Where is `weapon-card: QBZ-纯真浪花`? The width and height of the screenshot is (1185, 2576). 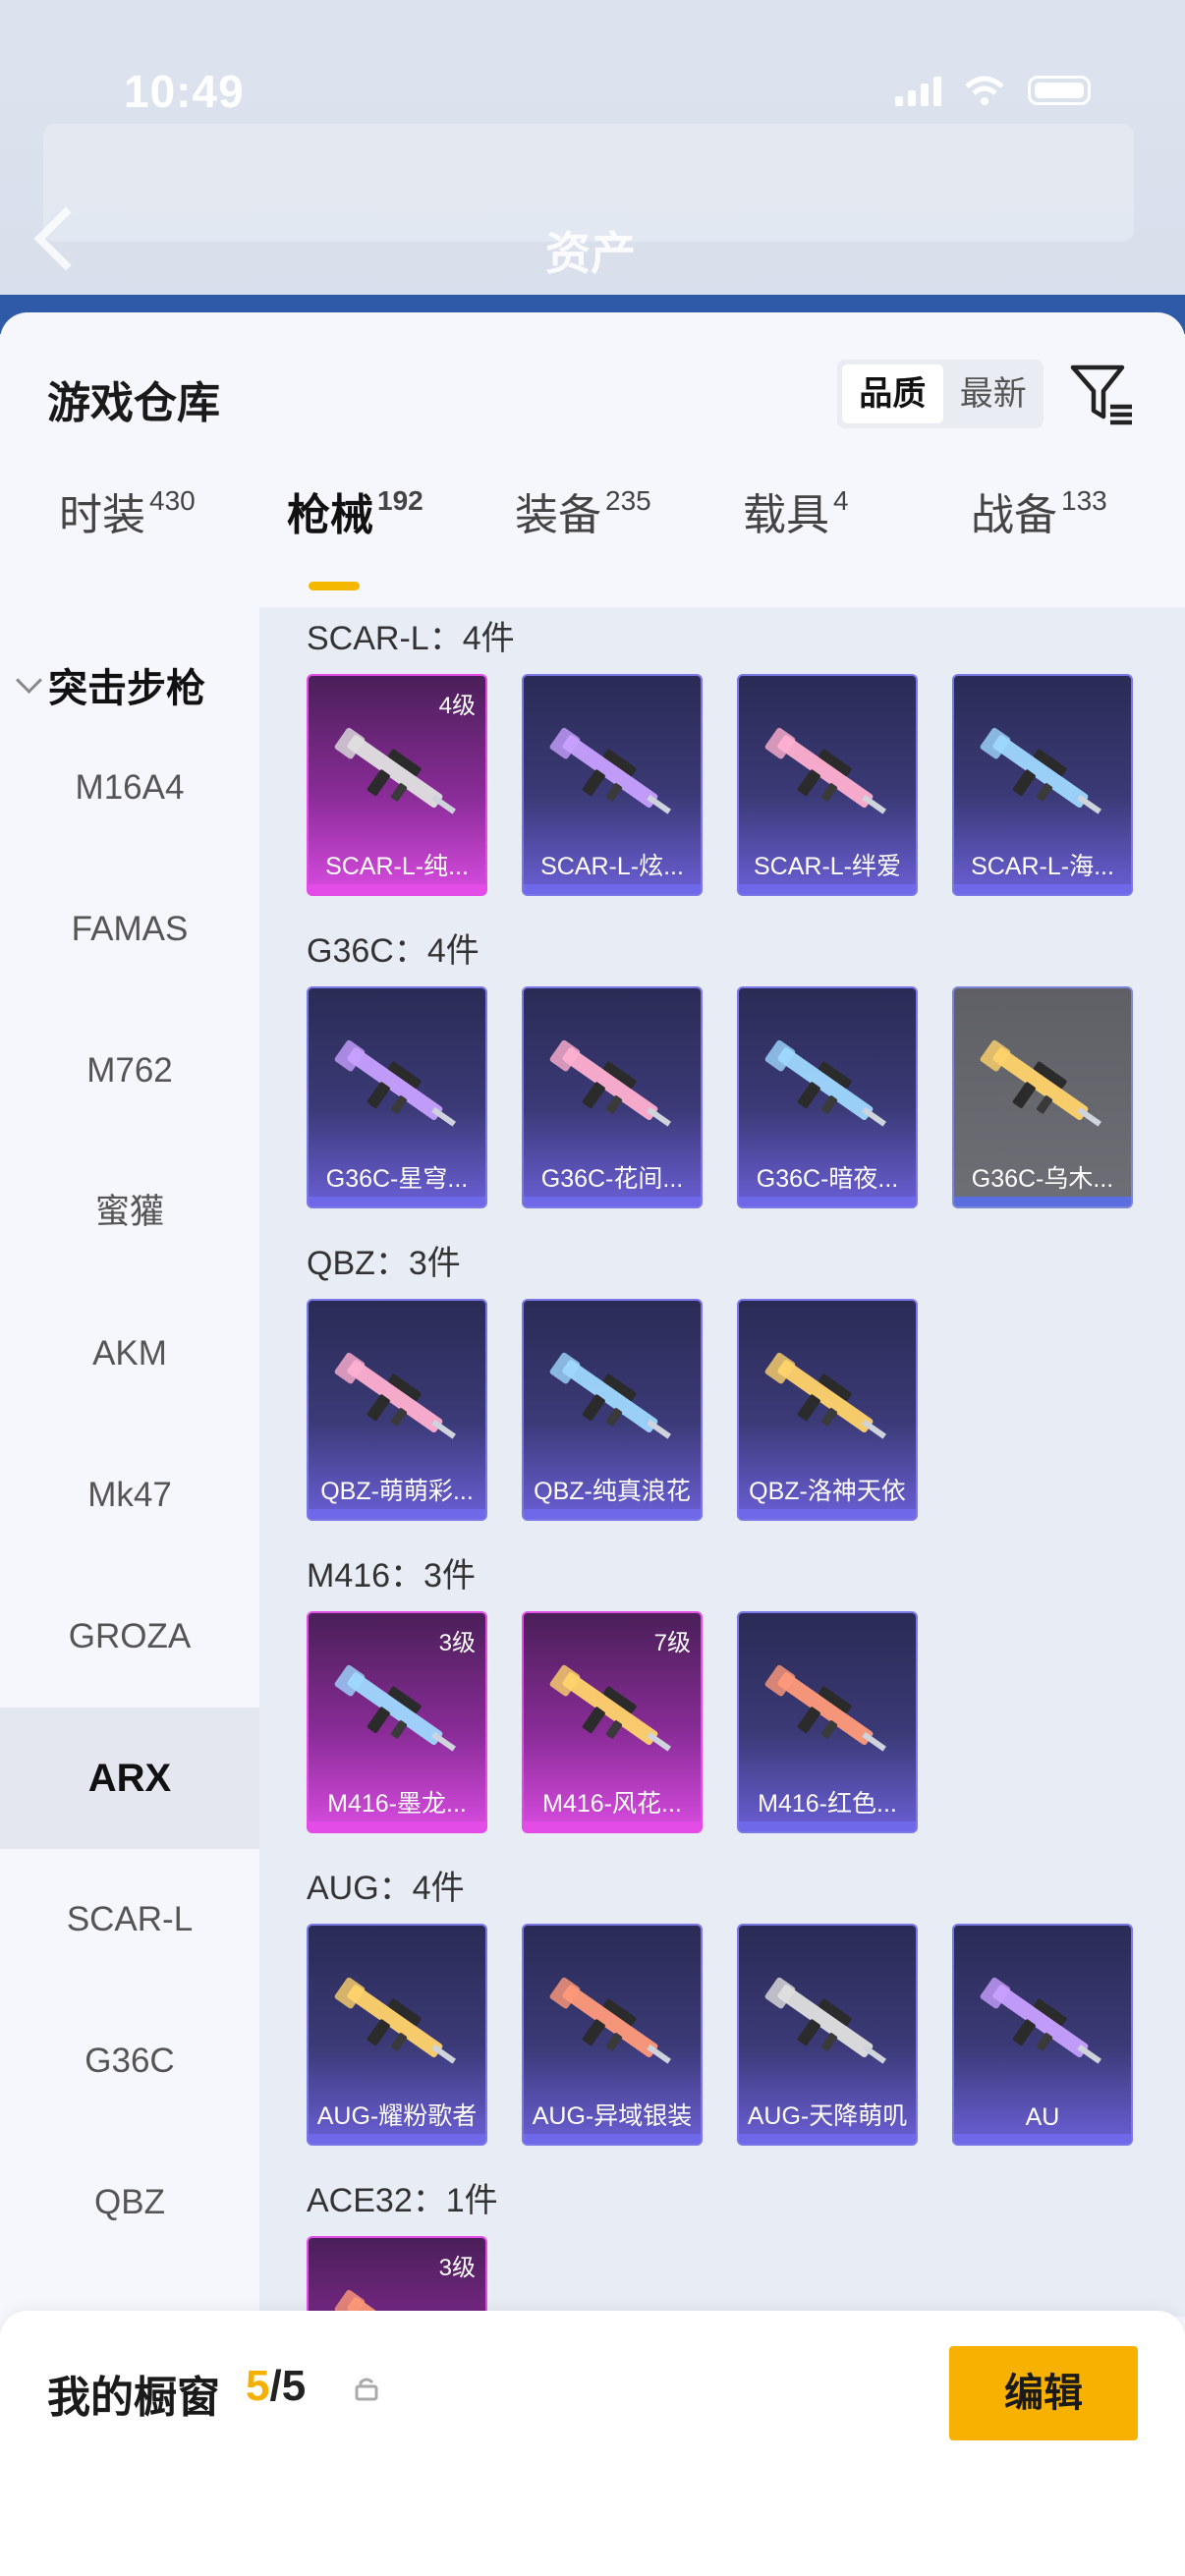
weapon-card: QBZ-纯真浪花 is located at coordinates (612, 1410).